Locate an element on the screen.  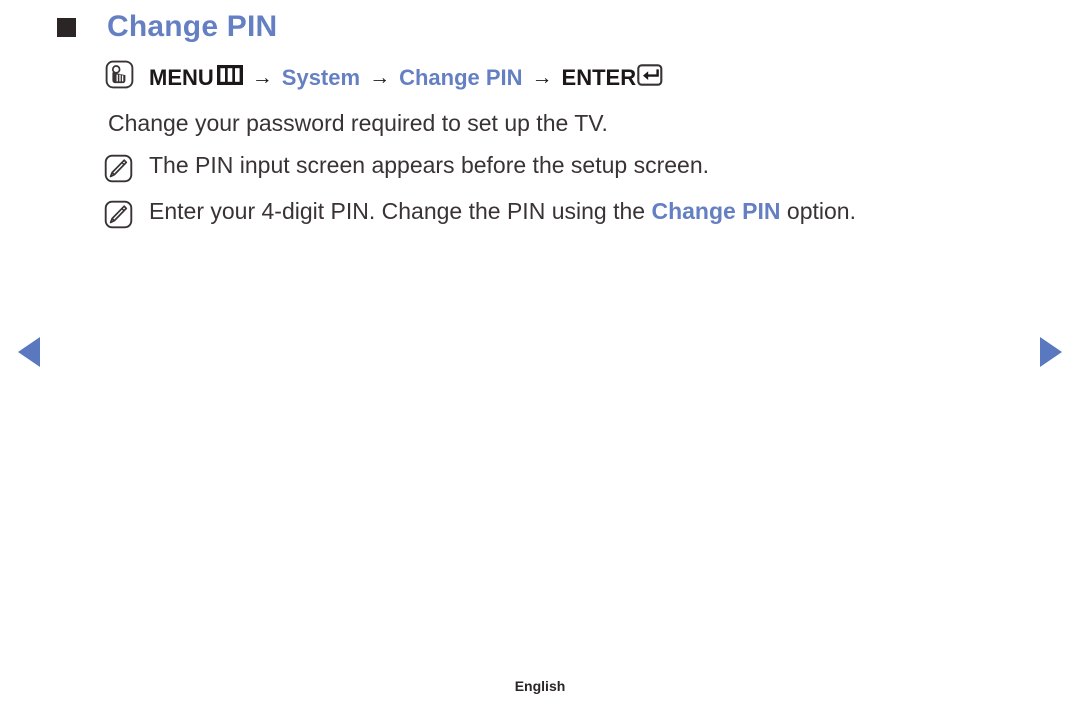
next-page-arrow-icon is located at coordinates (1051, 352).